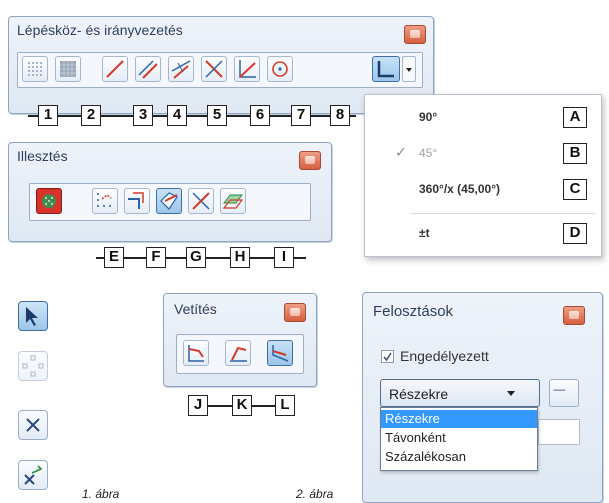 The width and height of the screenshot is (609, 503). I want to click on menu-item-label: 90°, so click(428, 117).